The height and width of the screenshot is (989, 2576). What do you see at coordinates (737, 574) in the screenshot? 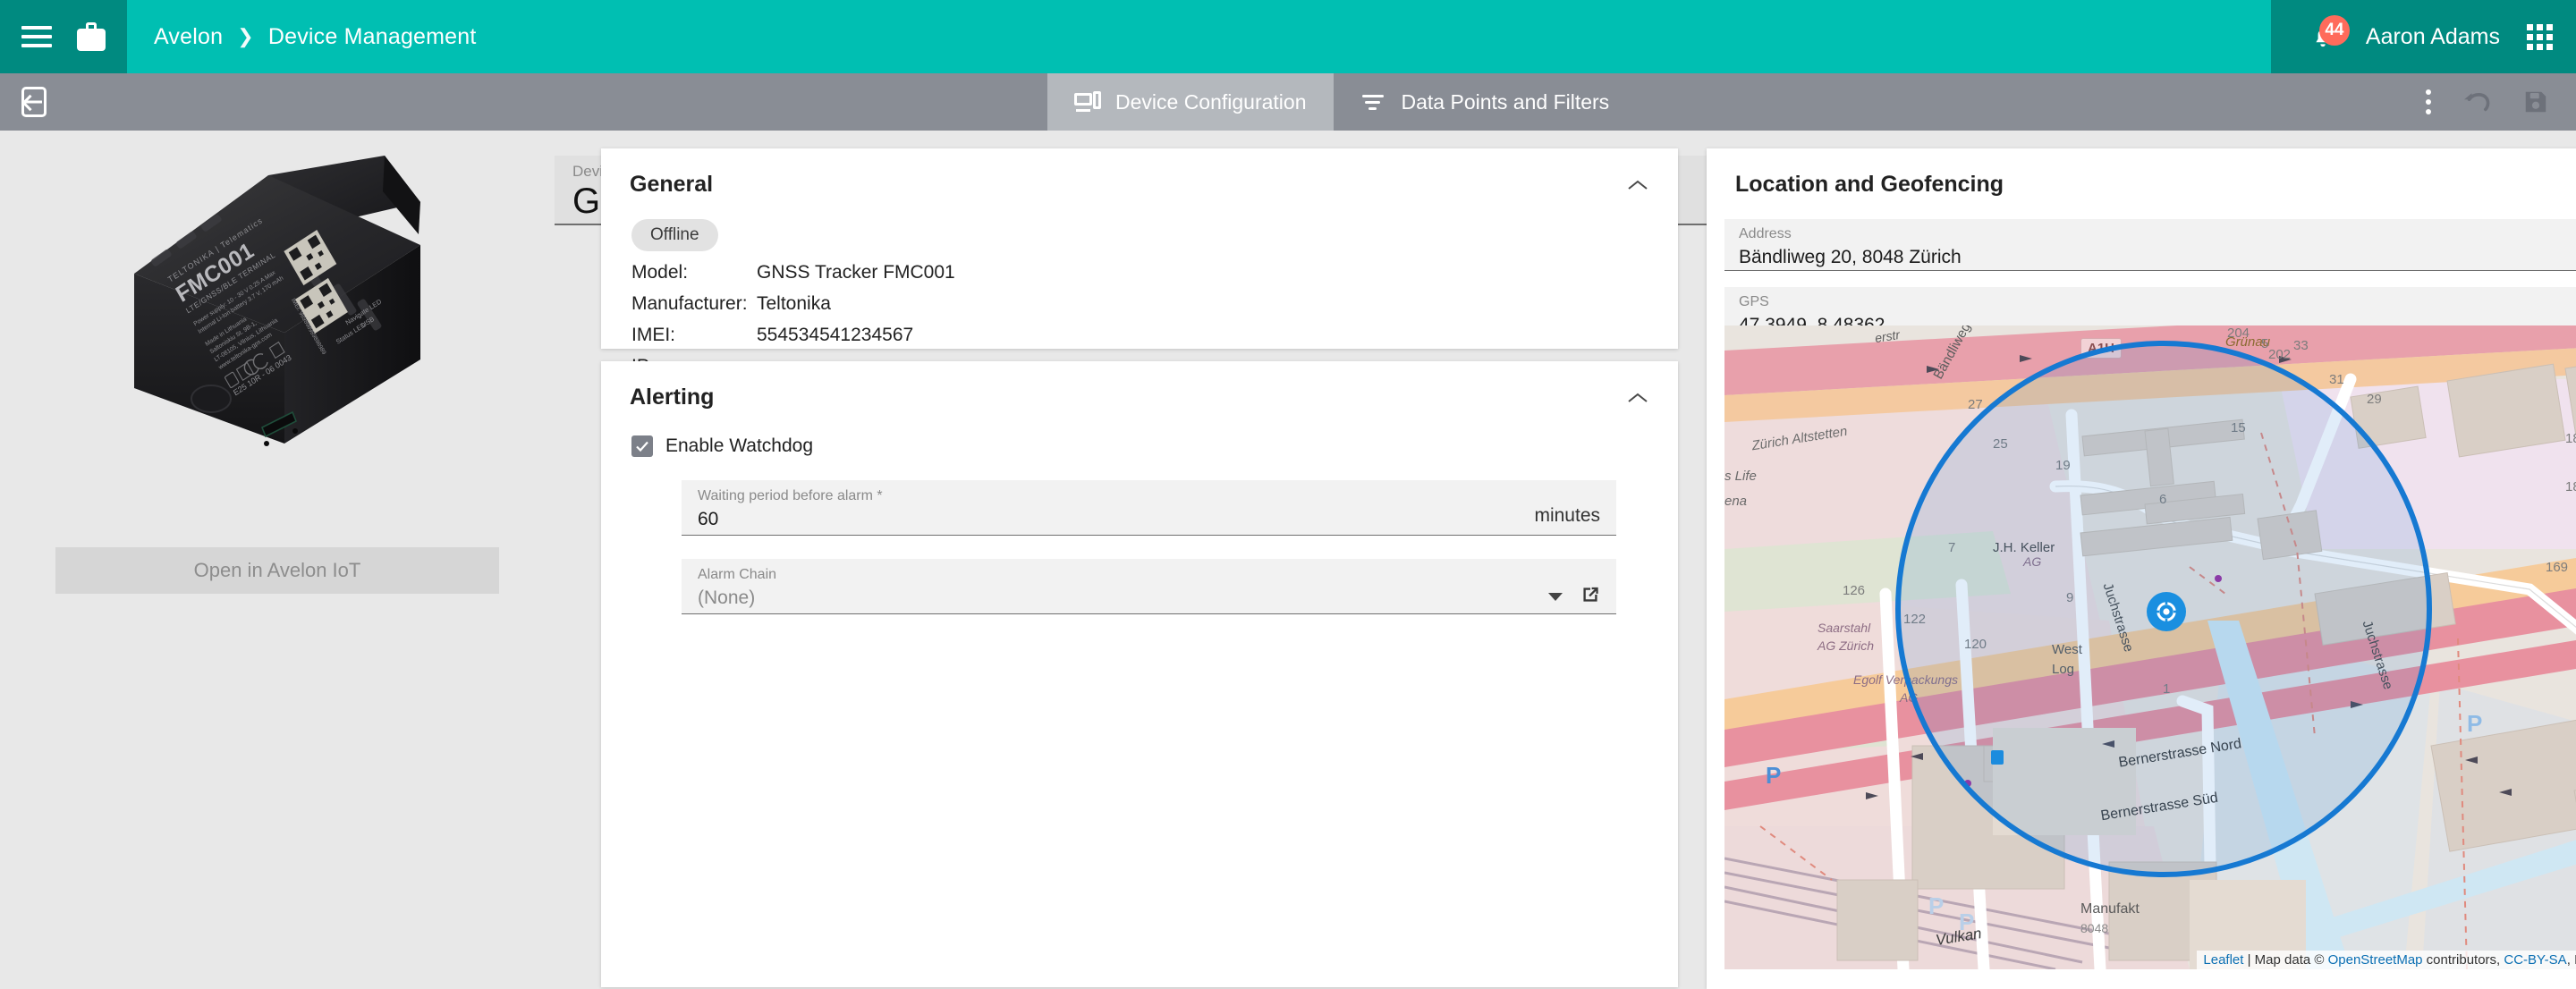
I see `field-label: Alarm Chain` at bounding box center [737, 574].